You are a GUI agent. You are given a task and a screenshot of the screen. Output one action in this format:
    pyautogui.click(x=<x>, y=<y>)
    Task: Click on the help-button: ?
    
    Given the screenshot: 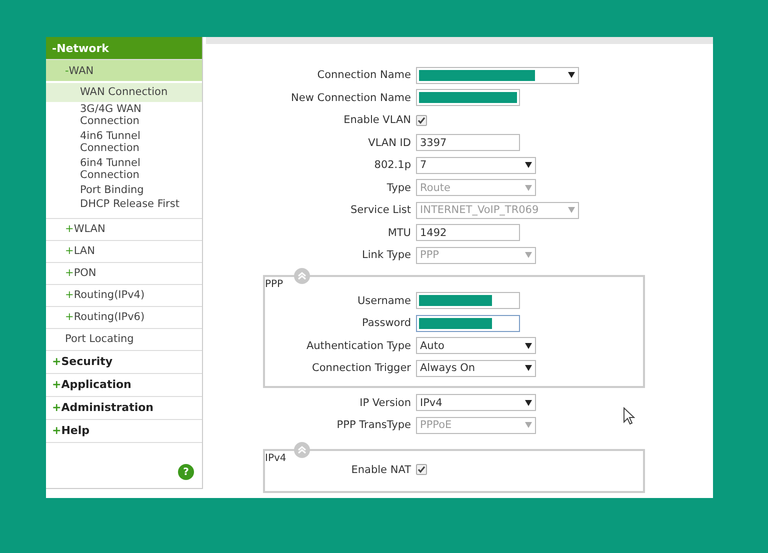 What is the action you would take?
    pyautogui.click(x=186, y=472)
    